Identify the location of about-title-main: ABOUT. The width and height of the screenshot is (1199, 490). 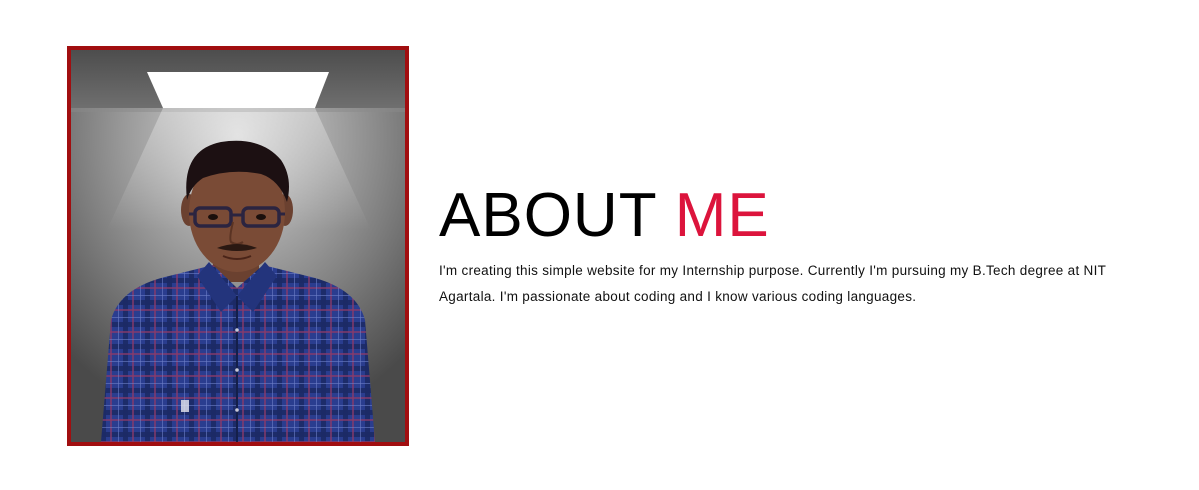
(548, 215).